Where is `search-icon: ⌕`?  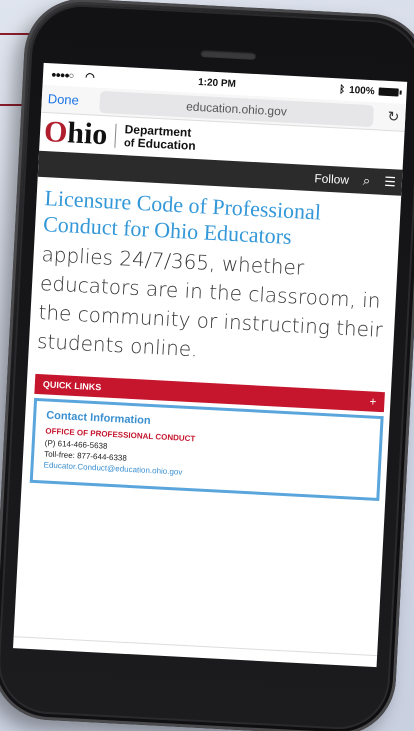 search-icon: ⌕ is located at coordinates (367, 181).